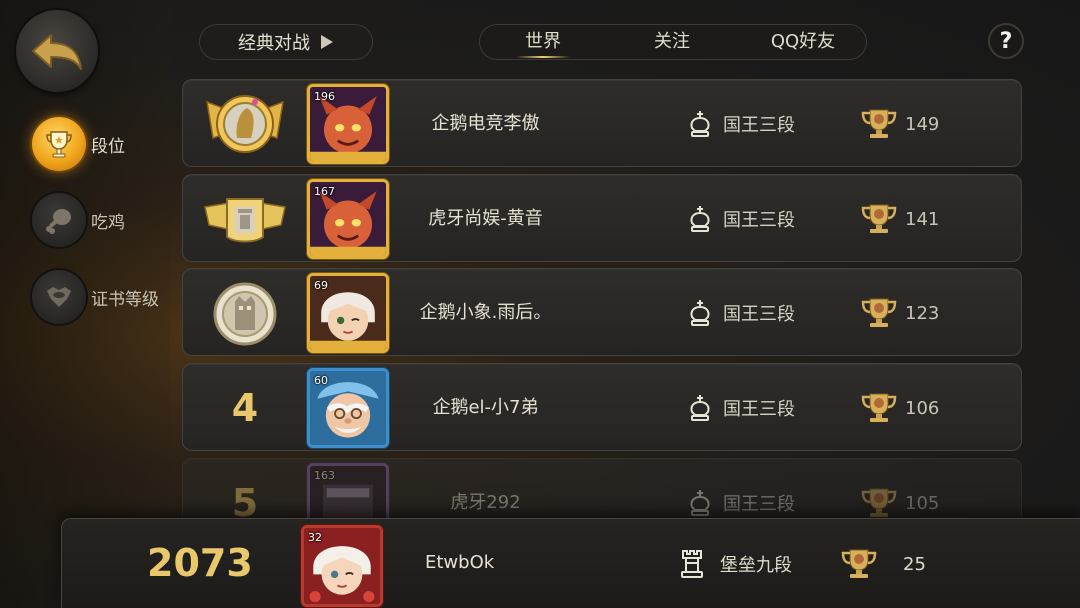  What do you see at coordinates (348, 313) in the screenshot?
I see `avatar: 69` at bounding box center [348, 313].